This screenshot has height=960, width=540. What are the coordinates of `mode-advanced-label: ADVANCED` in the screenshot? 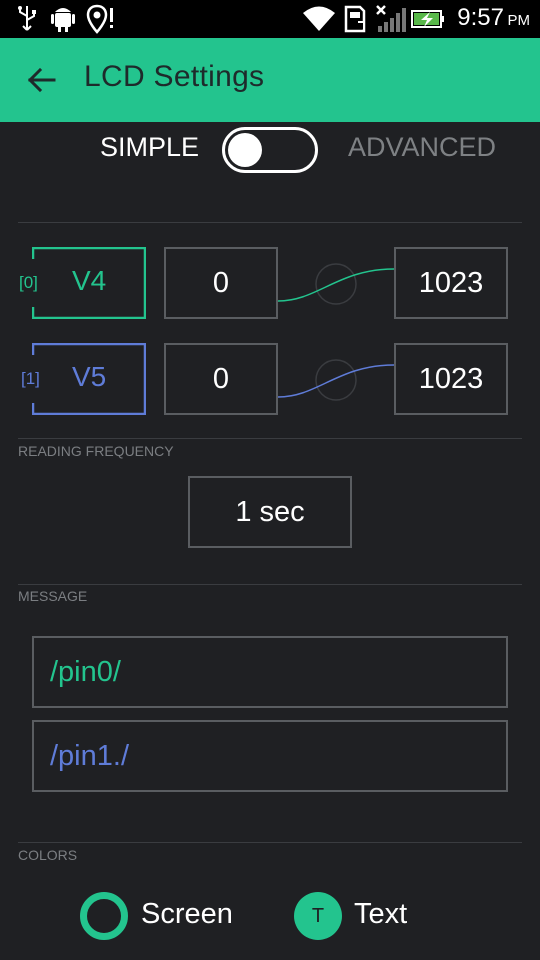 It's located at (422, 147).